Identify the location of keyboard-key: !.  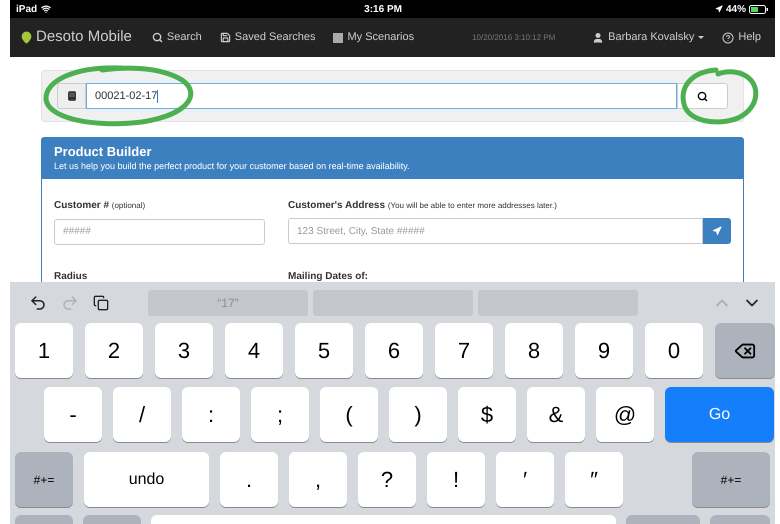
(456, 479).